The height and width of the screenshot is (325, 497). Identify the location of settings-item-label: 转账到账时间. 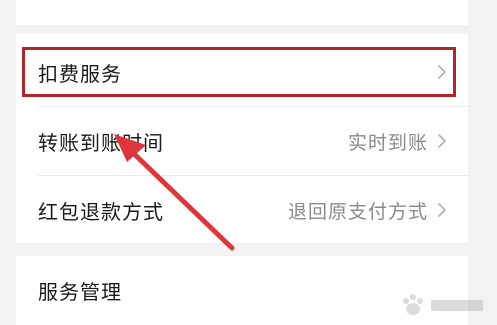
(101, 142).